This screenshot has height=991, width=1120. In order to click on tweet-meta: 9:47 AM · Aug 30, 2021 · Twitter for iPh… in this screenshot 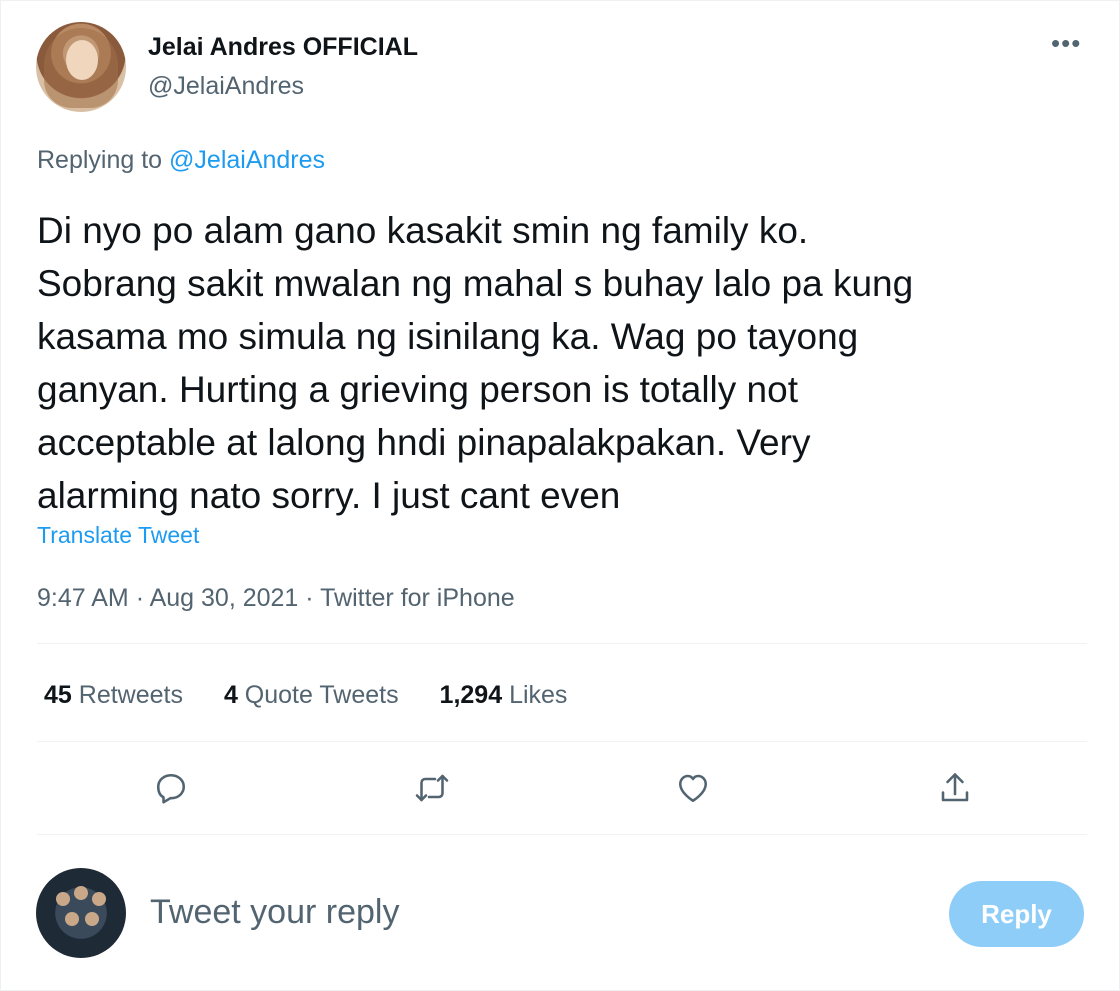, I will do `click(276, 598)`.